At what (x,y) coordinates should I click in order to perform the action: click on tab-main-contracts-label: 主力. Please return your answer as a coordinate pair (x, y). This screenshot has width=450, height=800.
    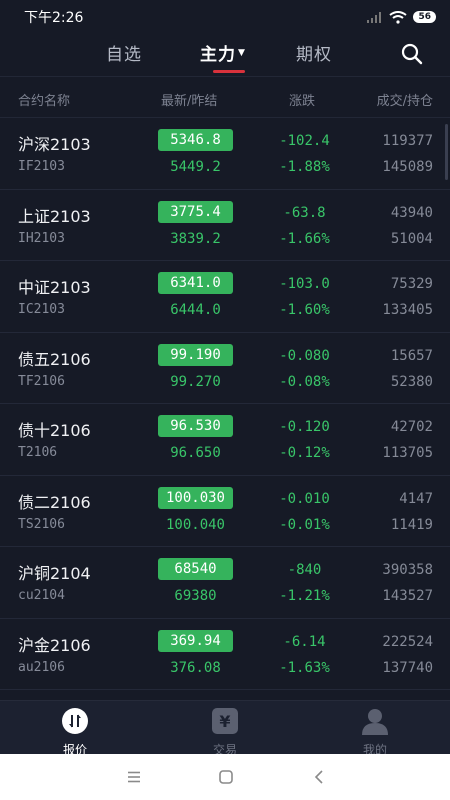
    Looking at the image, I should click on (218, 55).